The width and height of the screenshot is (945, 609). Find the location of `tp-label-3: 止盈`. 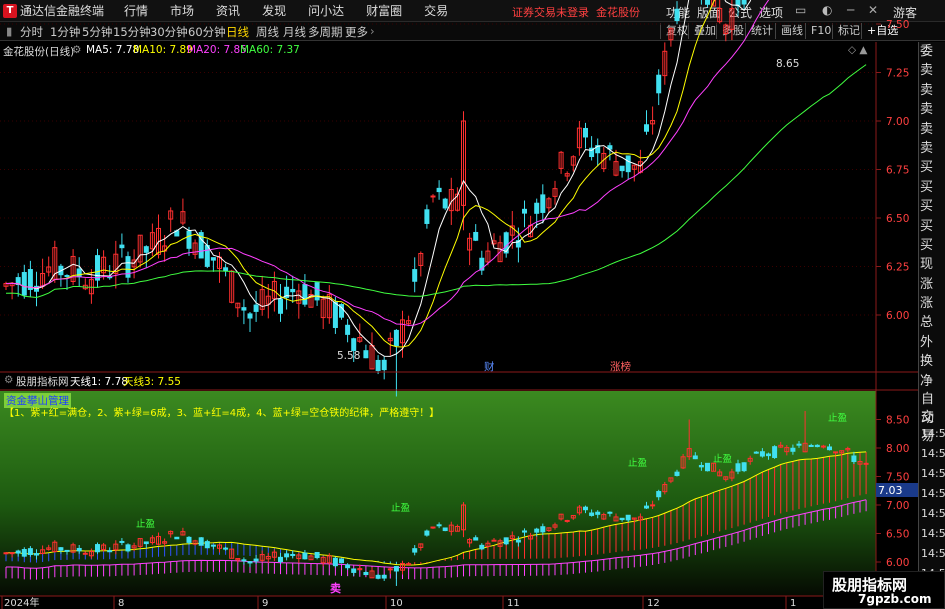

tp-label-3: 止盈 is located at coordinates (838, 418).